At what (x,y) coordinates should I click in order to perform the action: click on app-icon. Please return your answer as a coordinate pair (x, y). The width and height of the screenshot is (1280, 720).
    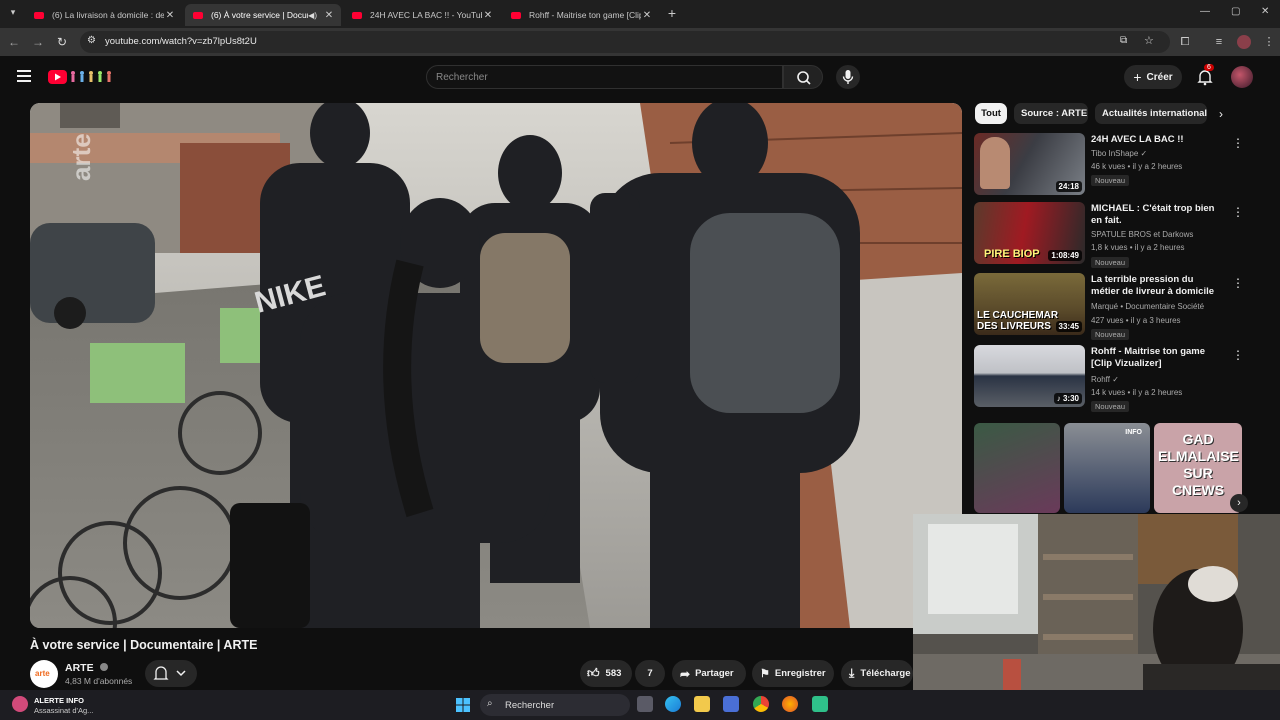
    Looking at the image, I should click on (820, 704).